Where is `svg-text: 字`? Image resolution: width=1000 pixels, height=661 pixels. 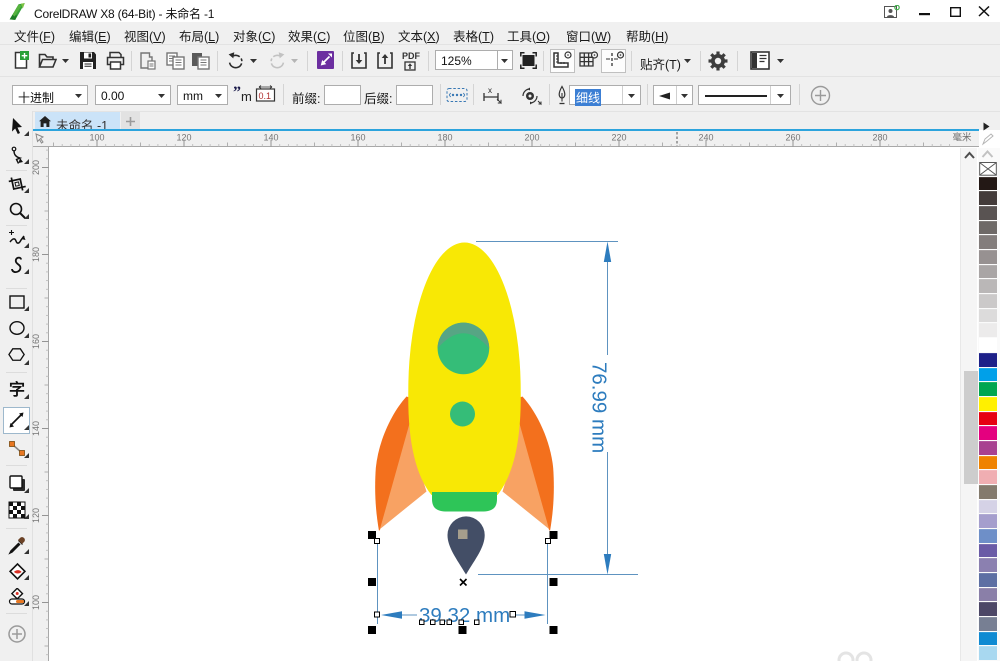 svg-text: 字 is located at coordinates (17, 389).